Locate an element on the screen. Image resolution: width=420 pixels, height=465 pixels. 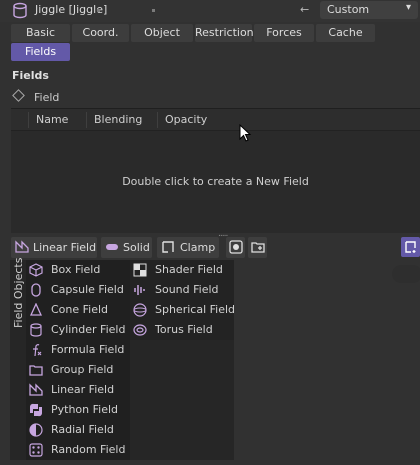
clamp-icon is located at coordinates (168, 247).